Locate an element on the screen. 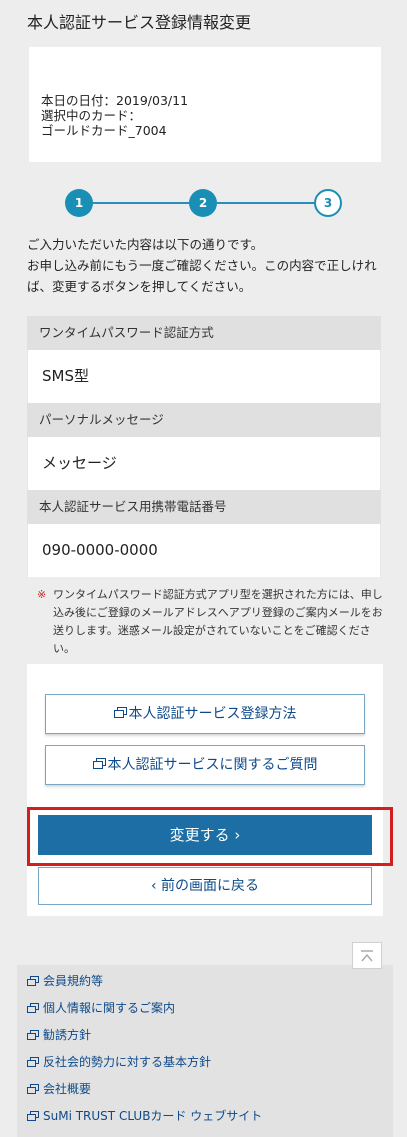 The image size is (407, 1137). step-1: 1 is located at coordinates (79, 203).